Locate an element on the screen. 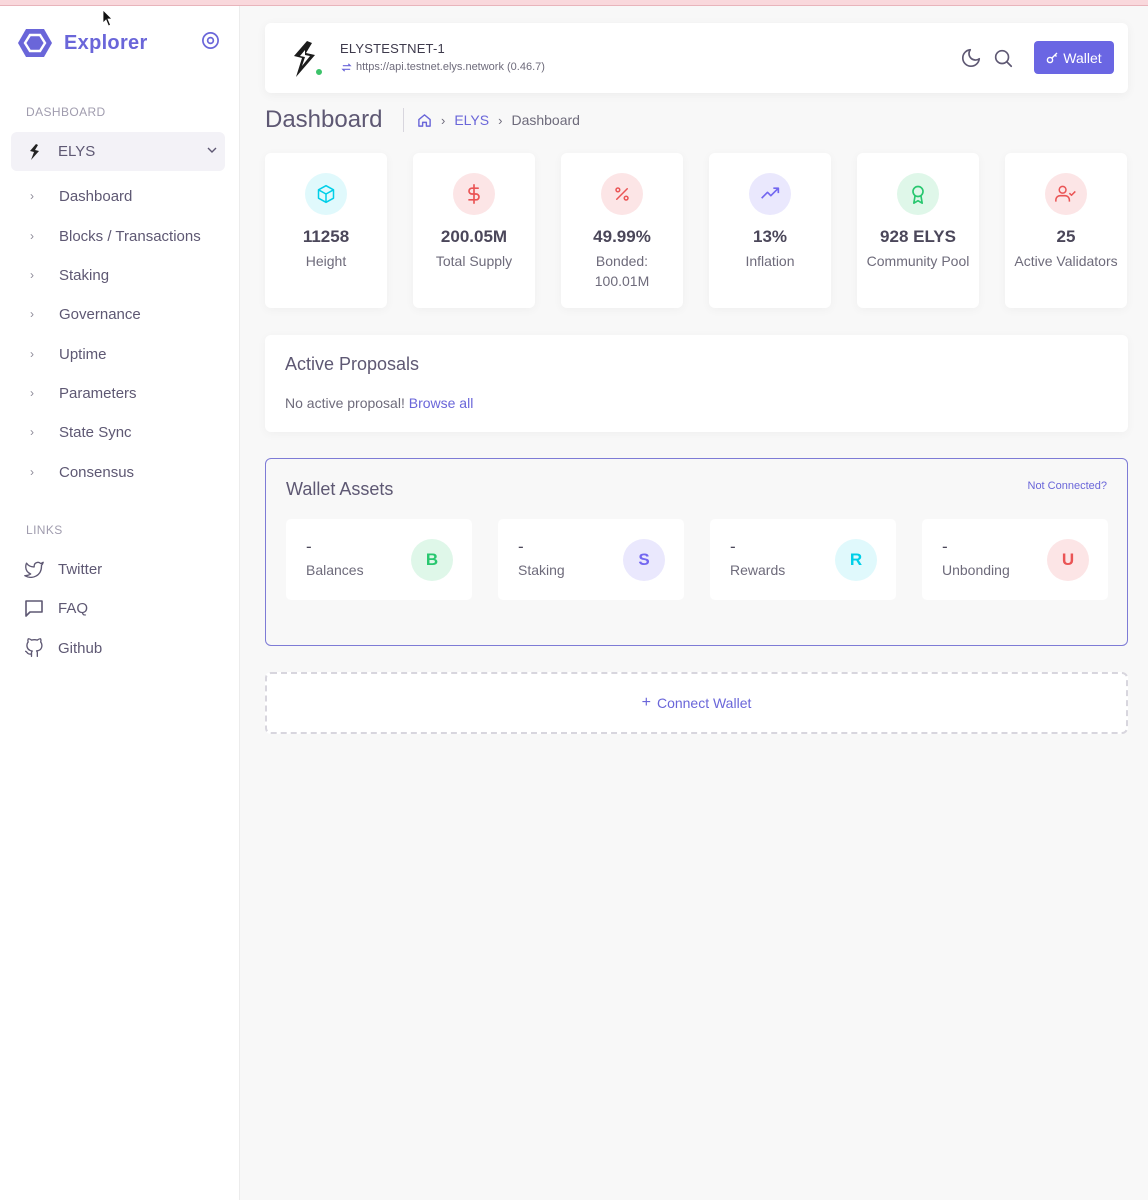  sidebar-item-uptime: › Uptime is located at coordinates (68, 354).